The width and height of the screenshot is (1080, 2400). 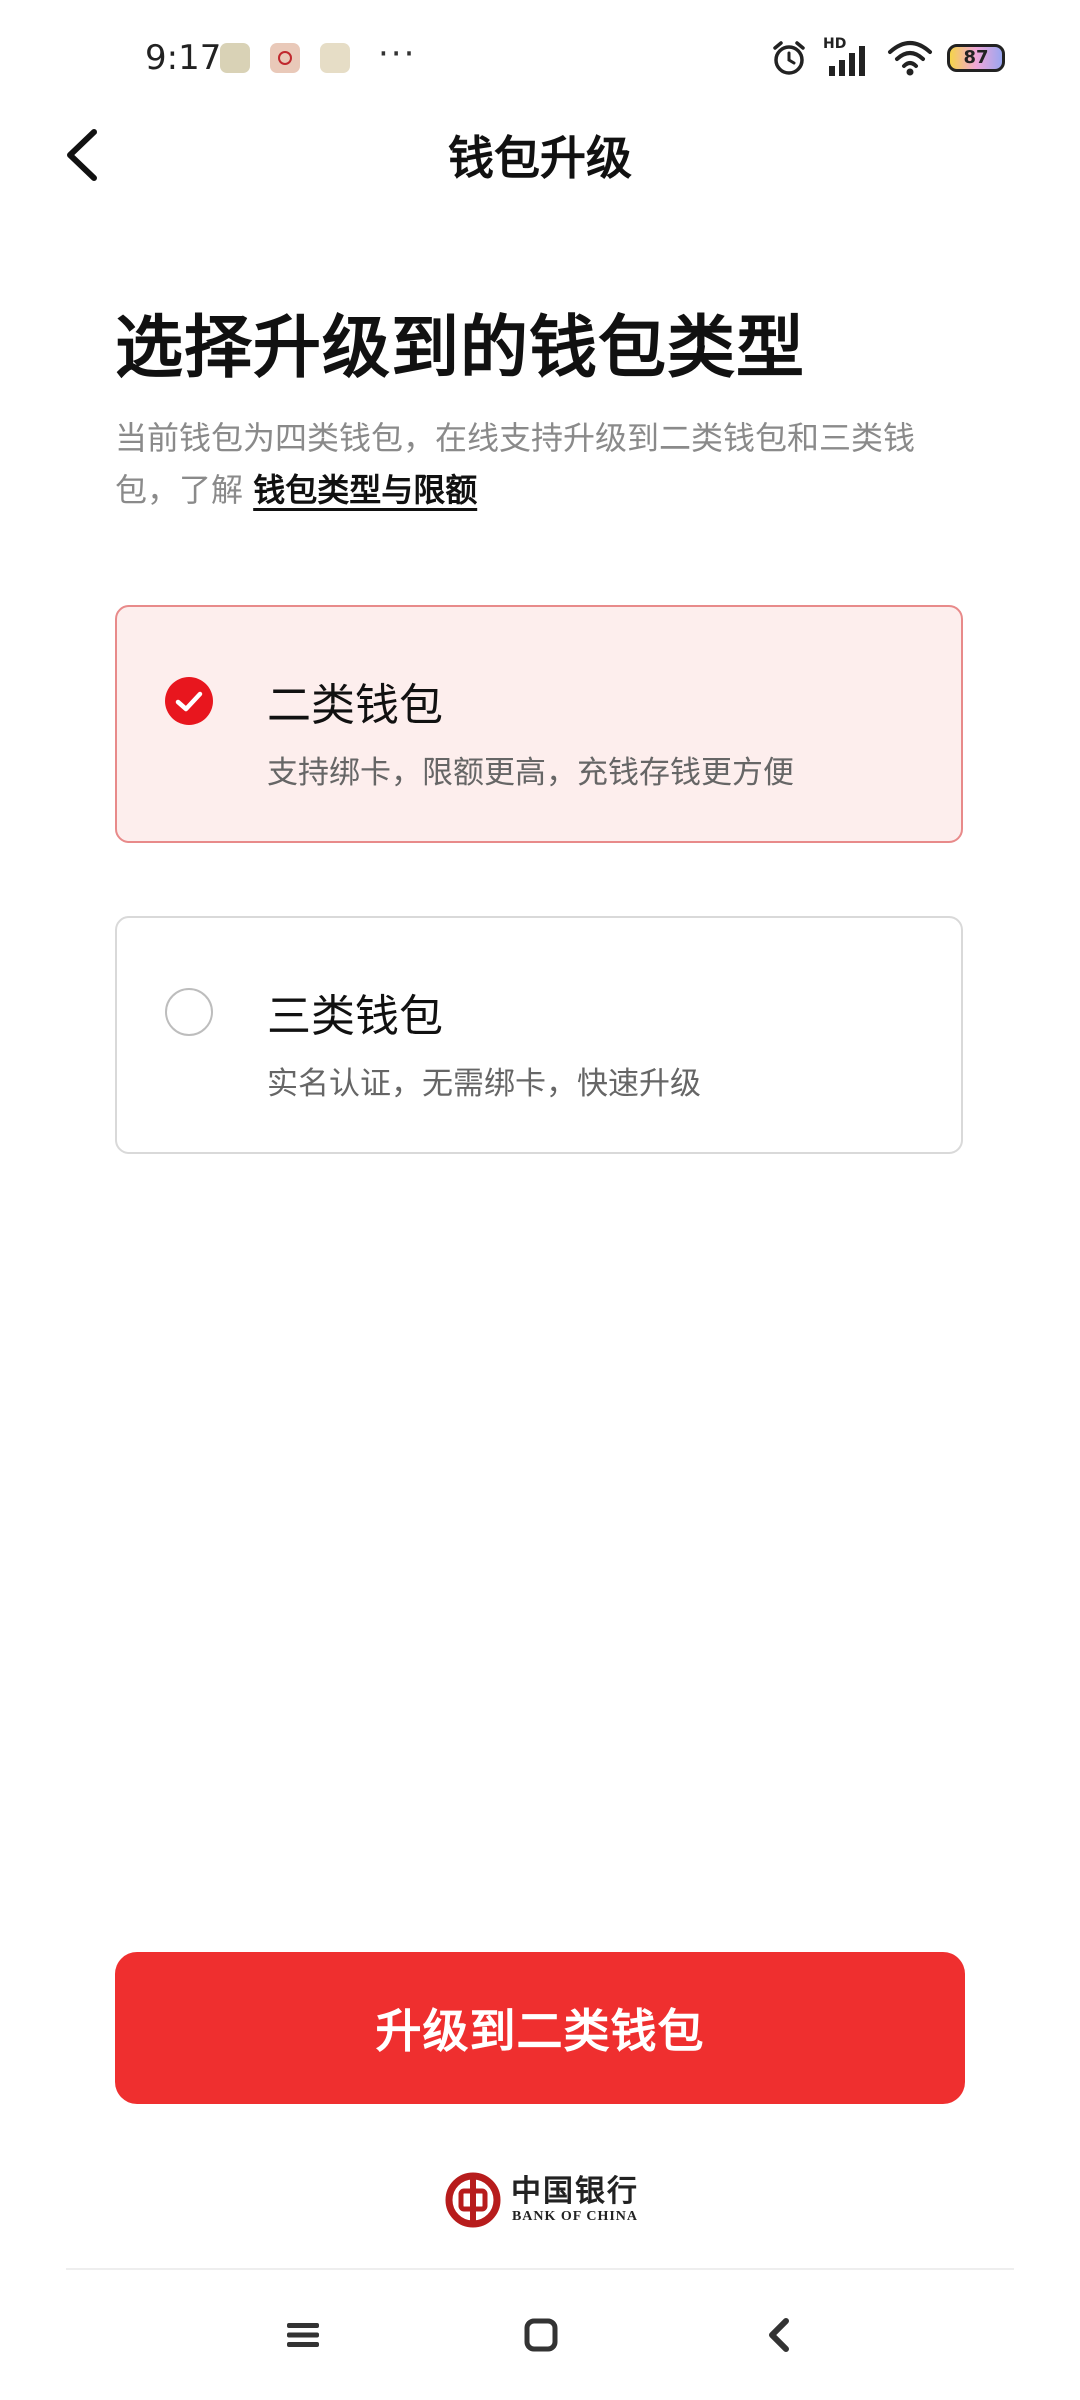 What do you see at coordinates (189, 1012) in the screenshot?
I see `radio-unchecked-icon` at bounding box center [189, 1012].